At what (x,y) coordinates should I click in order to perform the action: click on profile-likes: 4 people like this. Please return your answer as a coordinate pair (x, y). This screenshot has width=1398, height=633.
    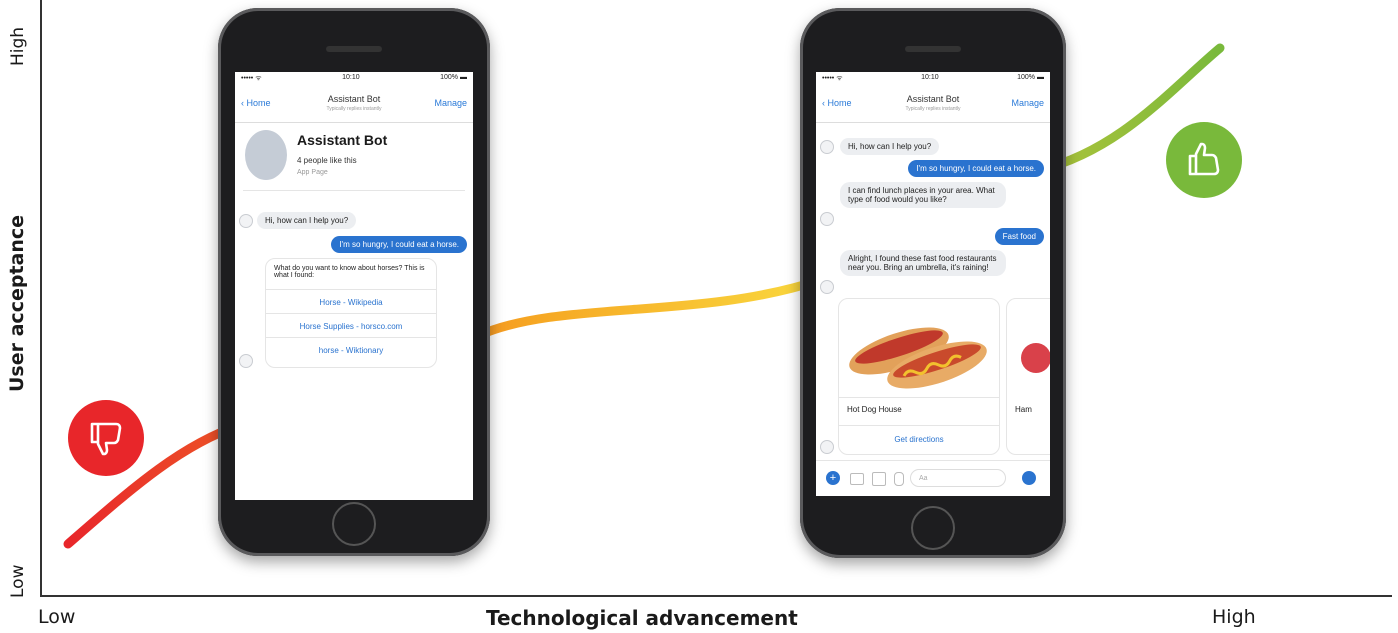
    Looking at the image, I should click on (327, 160).